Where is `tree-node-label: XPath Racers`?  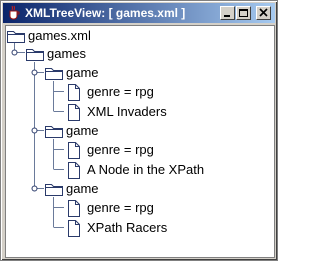 tree-node-label: XPath Racers is located at coordinates (127, 227).